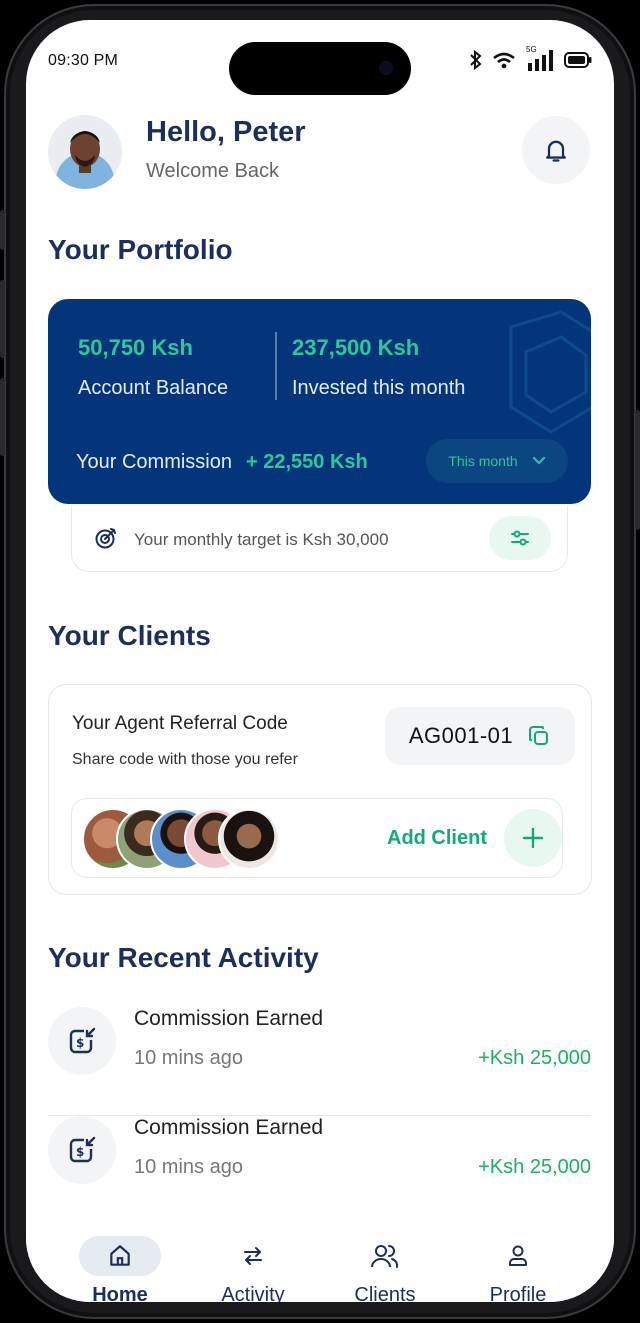 Image resolution: width=640 pixels, height=1323 pixels. What do you see at coordinates (185, 759) in the screenshot?
I see `referral-subtitle: Share code with those you refer` at bounding box center [185, 759].